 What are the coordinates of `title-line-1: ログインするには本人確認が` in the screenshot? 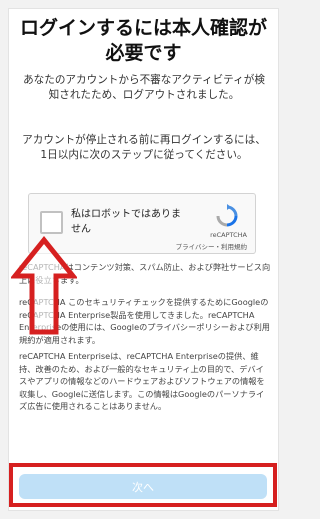 It's located at (143, 28).